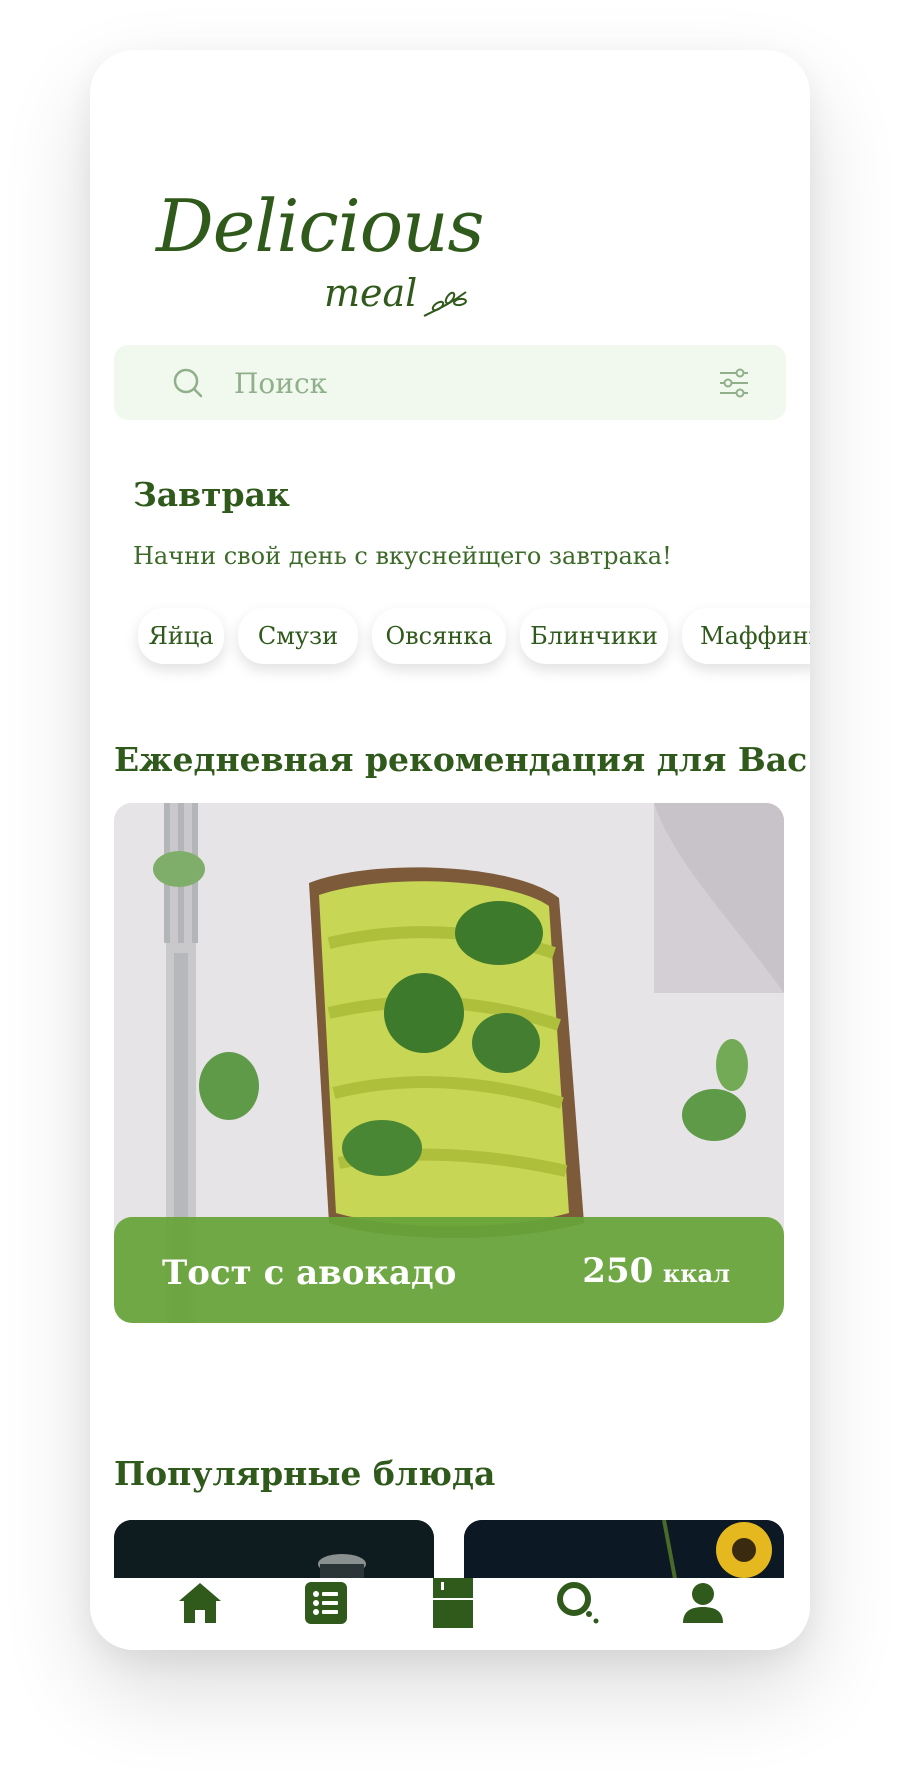 The height and width of the screenshot is (1780, 900). I want to click on search-bar, so click(450, 383).